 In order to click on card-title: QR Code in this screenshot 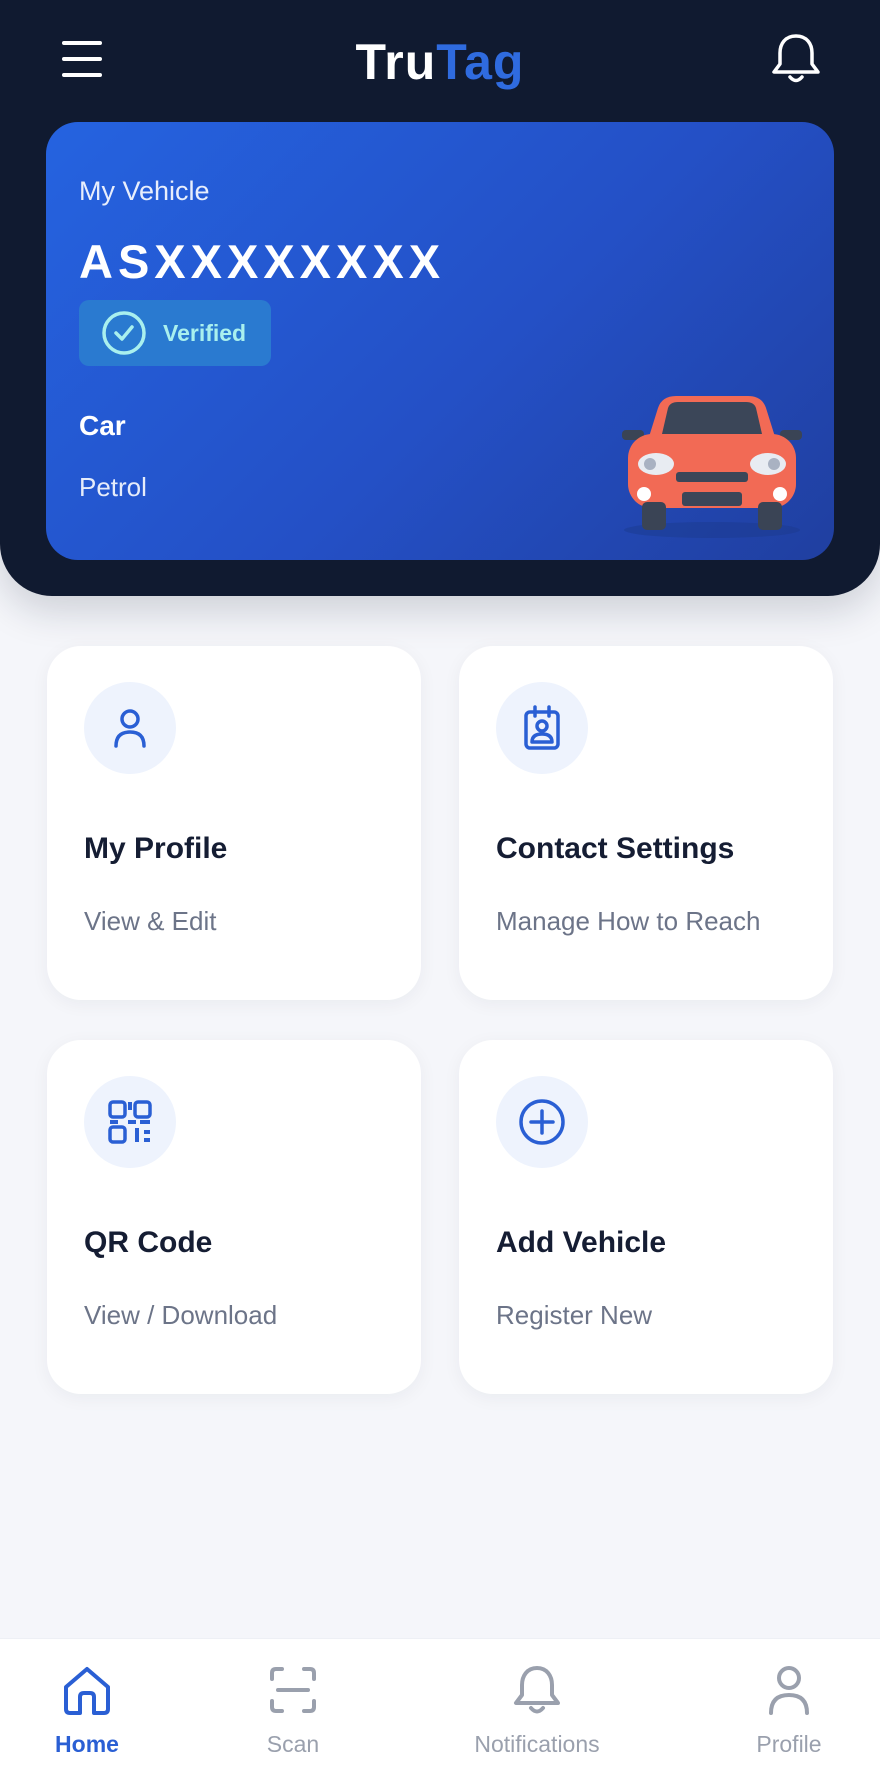, I will do `click(148, 1242)`.